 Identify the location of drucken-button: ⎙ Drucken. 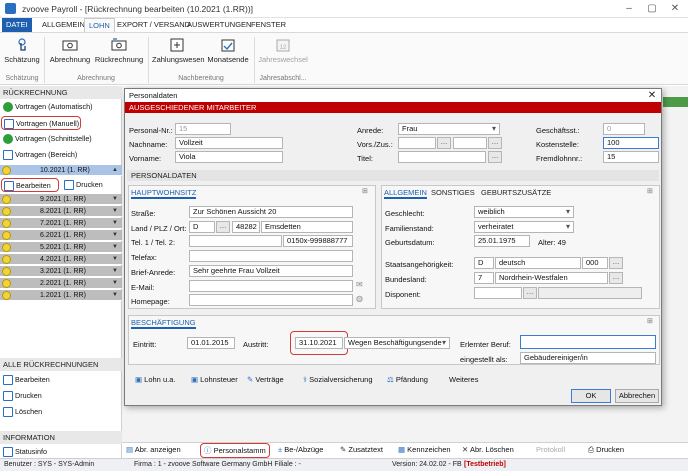
(606, 450).